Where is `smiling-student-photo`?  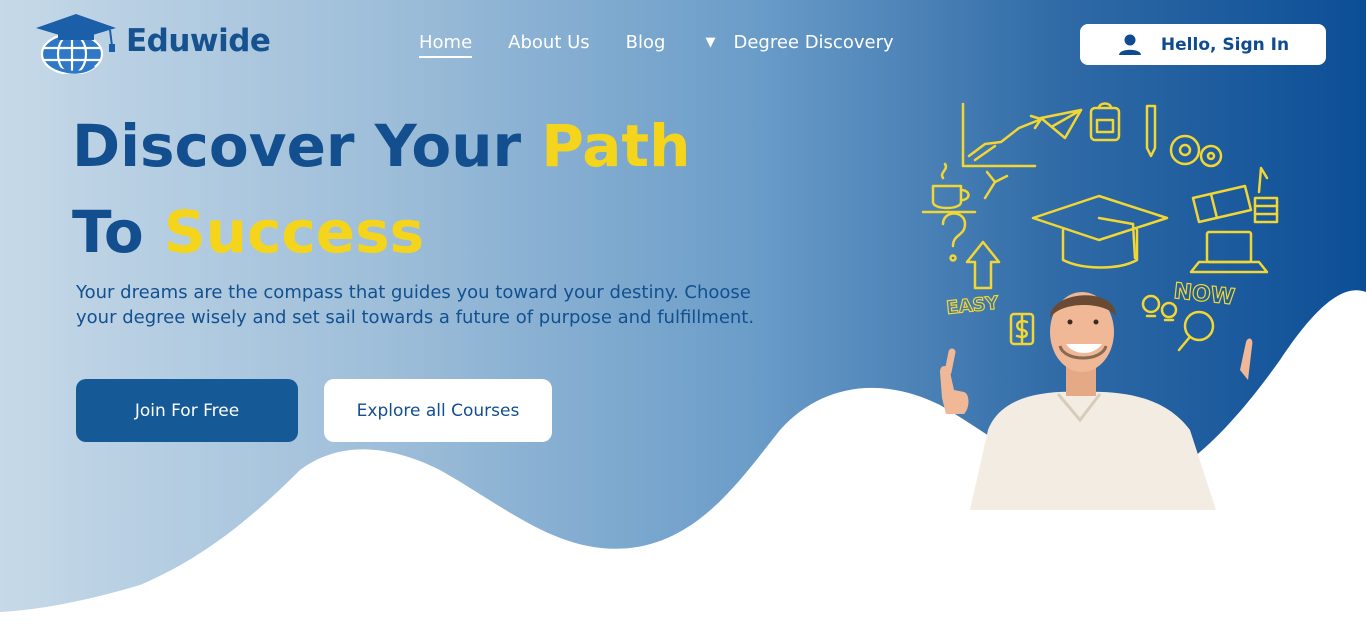
smiling-student-photo is located at coordinates (1096, 401).